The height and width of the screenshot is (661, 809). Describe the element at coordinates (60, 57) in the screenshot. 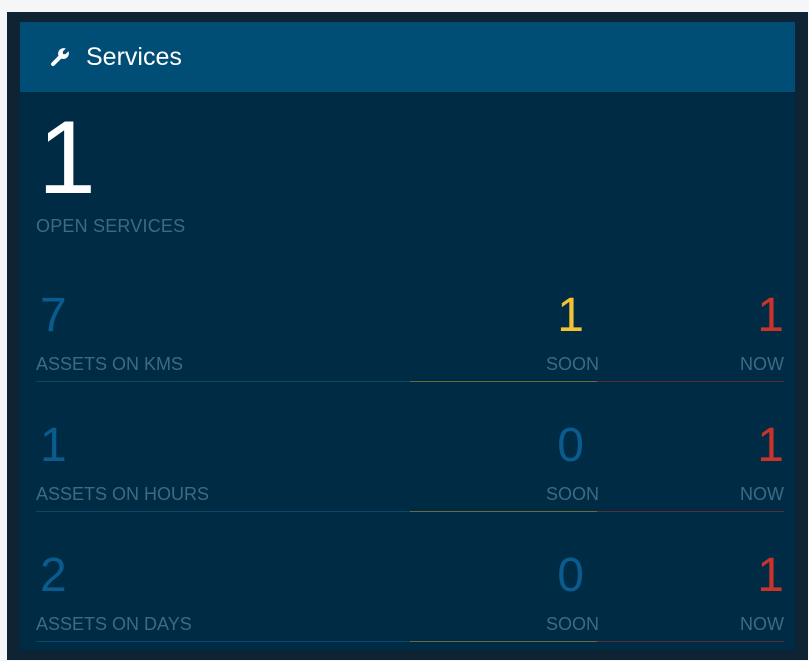

I see `wrench-icon` at that location.